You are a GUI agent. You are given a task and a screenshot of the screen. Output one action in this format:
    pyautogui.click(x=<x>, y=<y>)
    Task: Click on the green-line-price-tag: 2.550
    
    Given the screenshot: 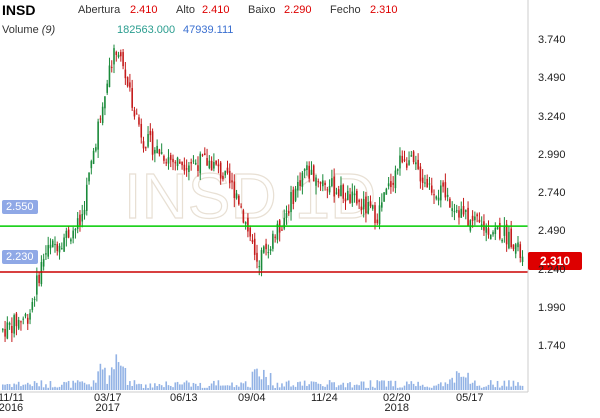 What is the action you would take?
    pyautogui.click(x=20, y=207)
    